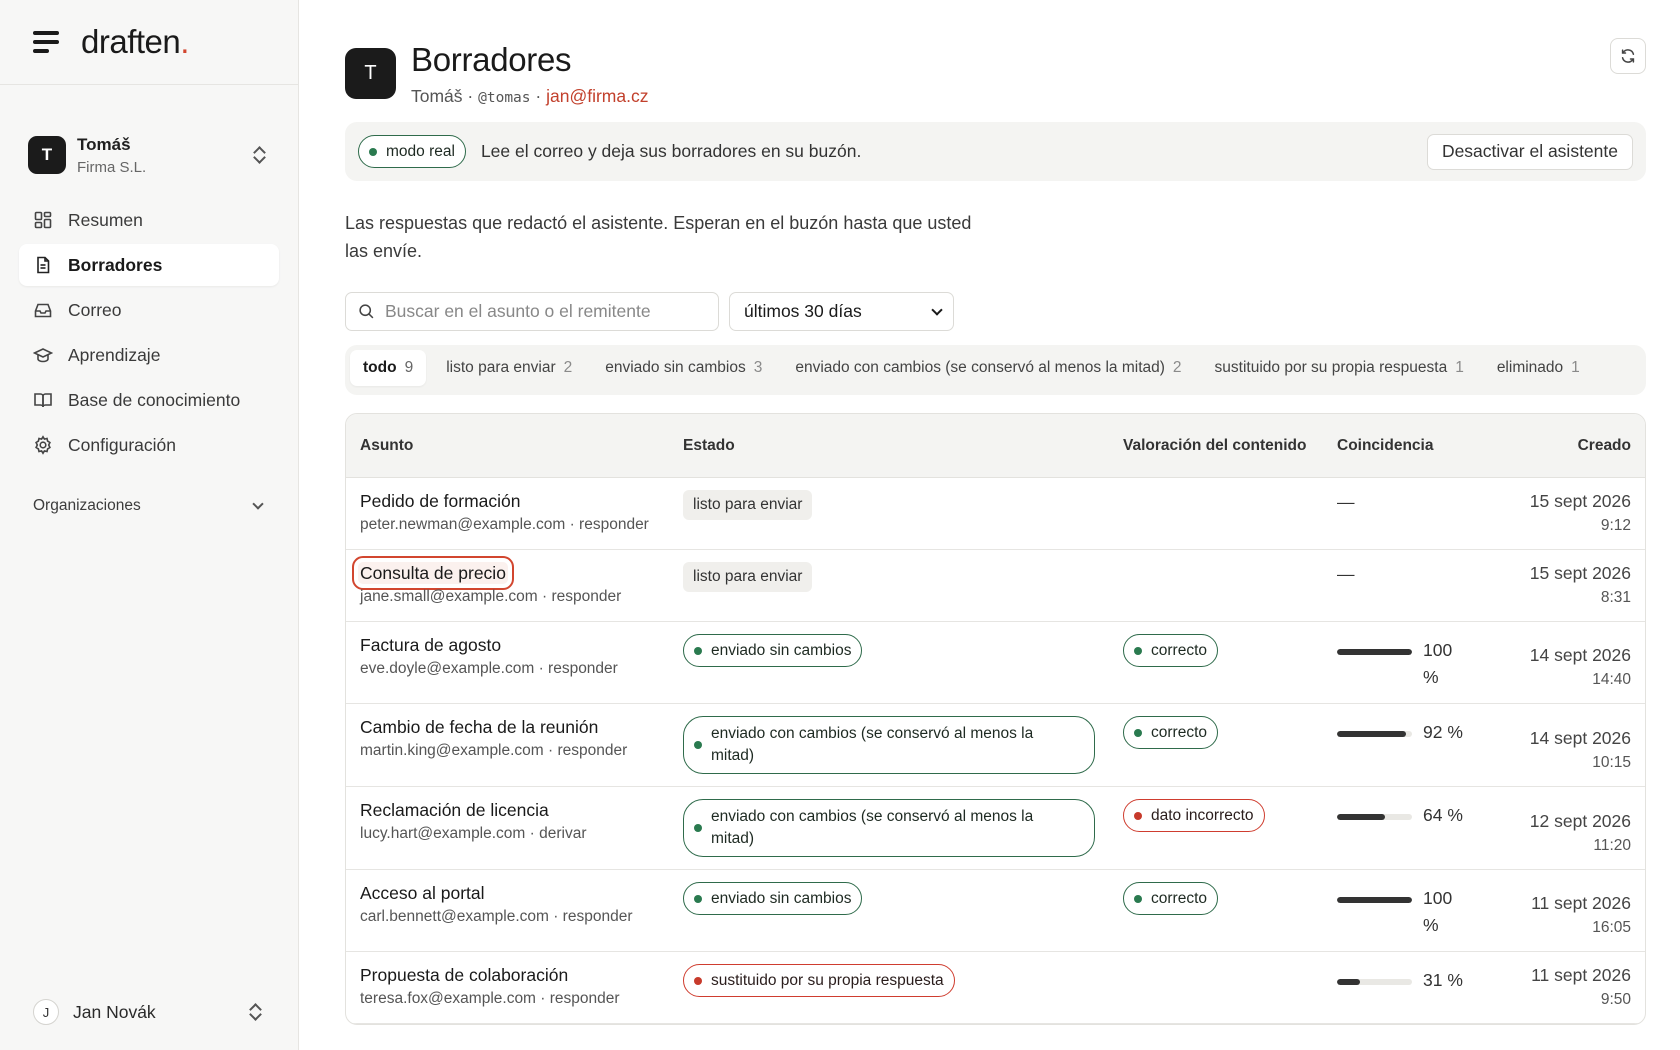 The image size is (1680, 1050). Describe the element at coordinates (87, 505) in the screenshot. I see `organizations-label: Organizaciones` at that location.